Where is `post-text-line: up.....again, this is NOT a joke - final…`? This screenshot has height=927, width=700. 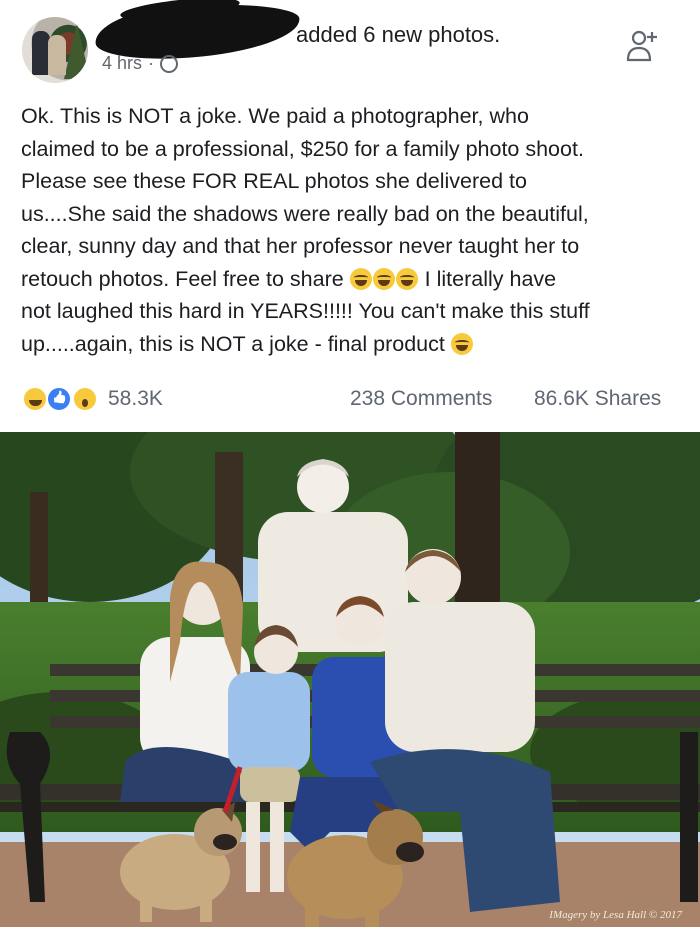 post-text-line: up.....again, this is NOT a joke - final… is located at coordinates (351, 344).